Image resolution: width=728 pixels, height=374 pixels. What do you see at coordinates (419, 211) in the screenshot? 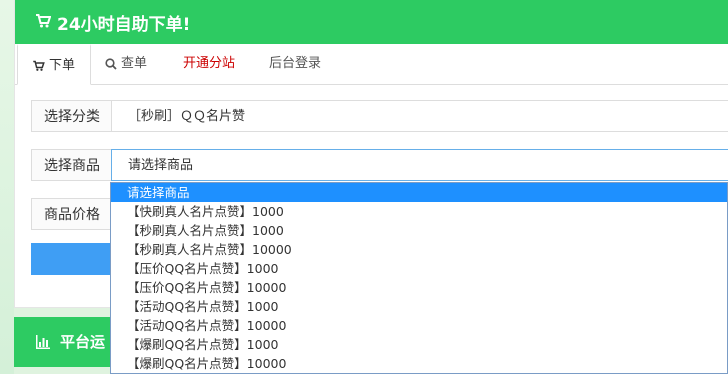
I see `dropdown-option: 【快刷真人名片点赞】1000` at bounding box center [419, 211].